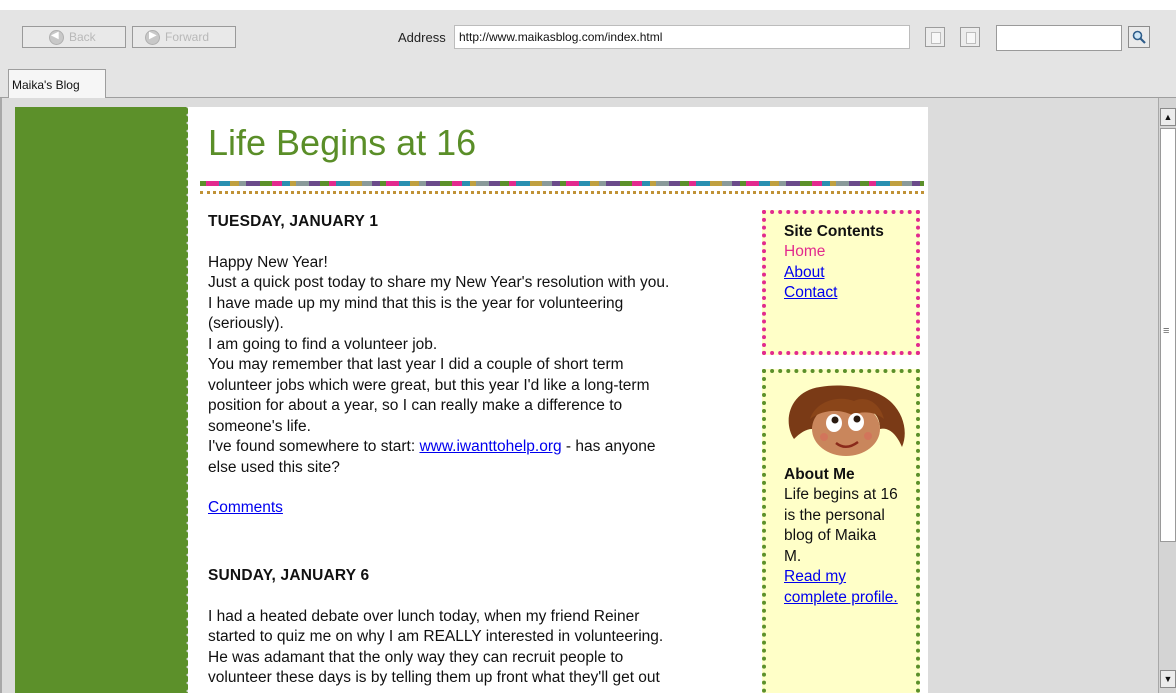  Describe the element at coordinates (314, 446) in the screenshot. I see `post-text: I've found somewhere to start:` at that location.